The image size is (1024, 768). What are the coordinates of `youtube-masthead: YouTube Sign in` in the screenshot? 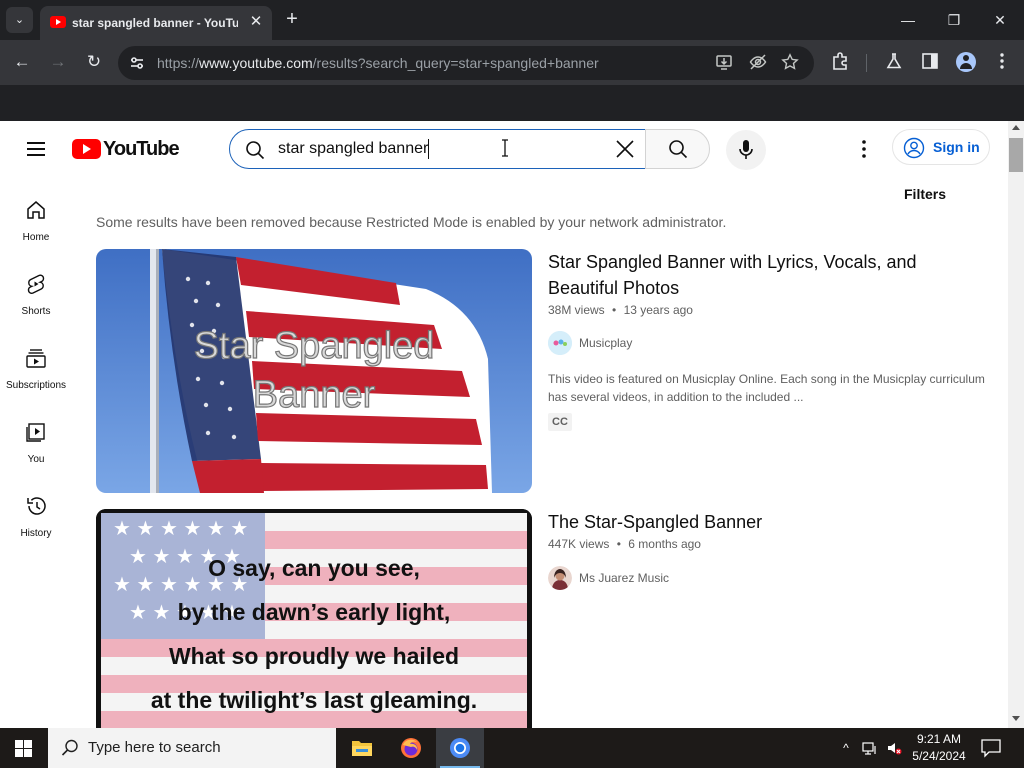 It's located at (504, 149).